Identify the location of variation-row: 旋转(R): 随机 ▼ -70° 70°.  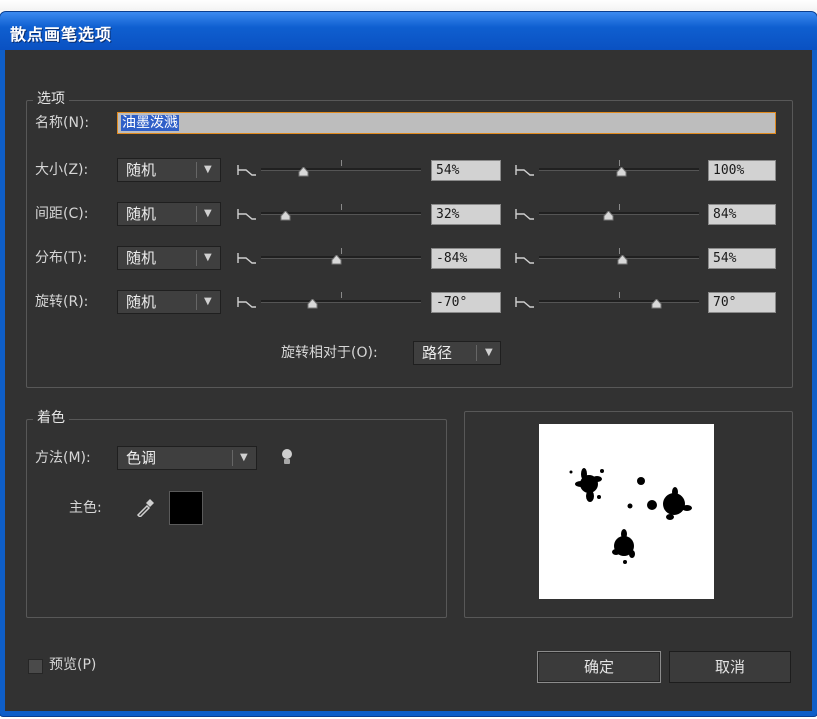
(408, 302).